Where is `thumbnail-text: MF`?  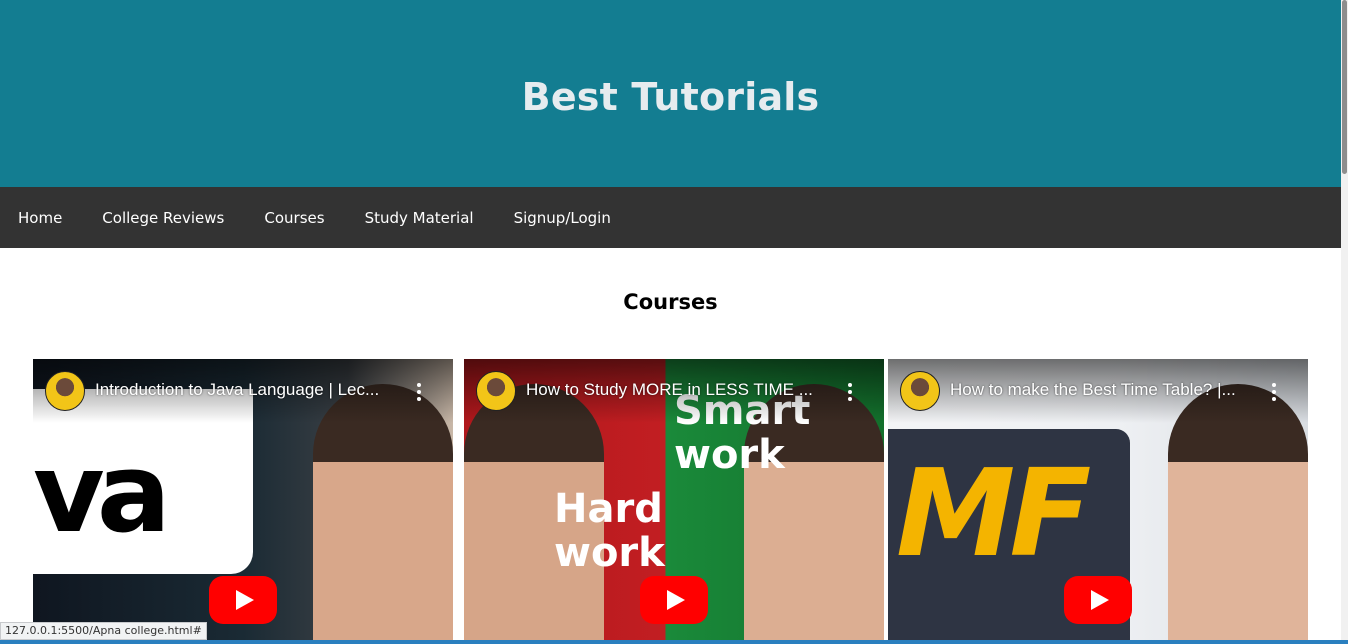 thumbnail-text: MF is located at coordinates (993, 514).